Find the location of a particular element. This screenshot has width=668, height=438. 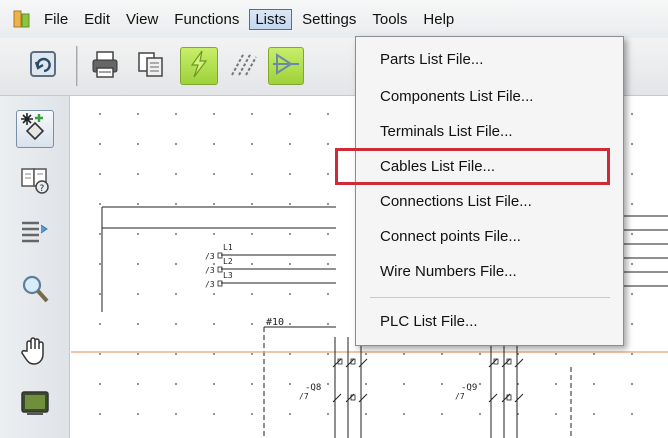

arrow-icon is located at coordinates (286, 66).